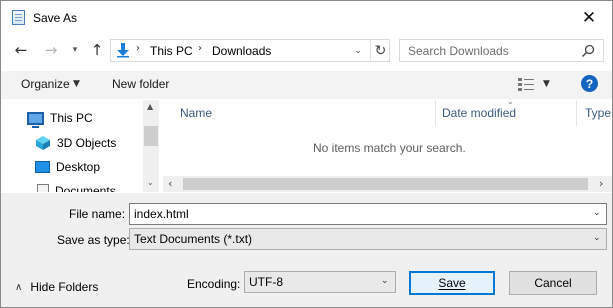  What do you see at coordinates (588, 51) in the screenshot?
I see `search-icon` at bounding box center [588, 51].